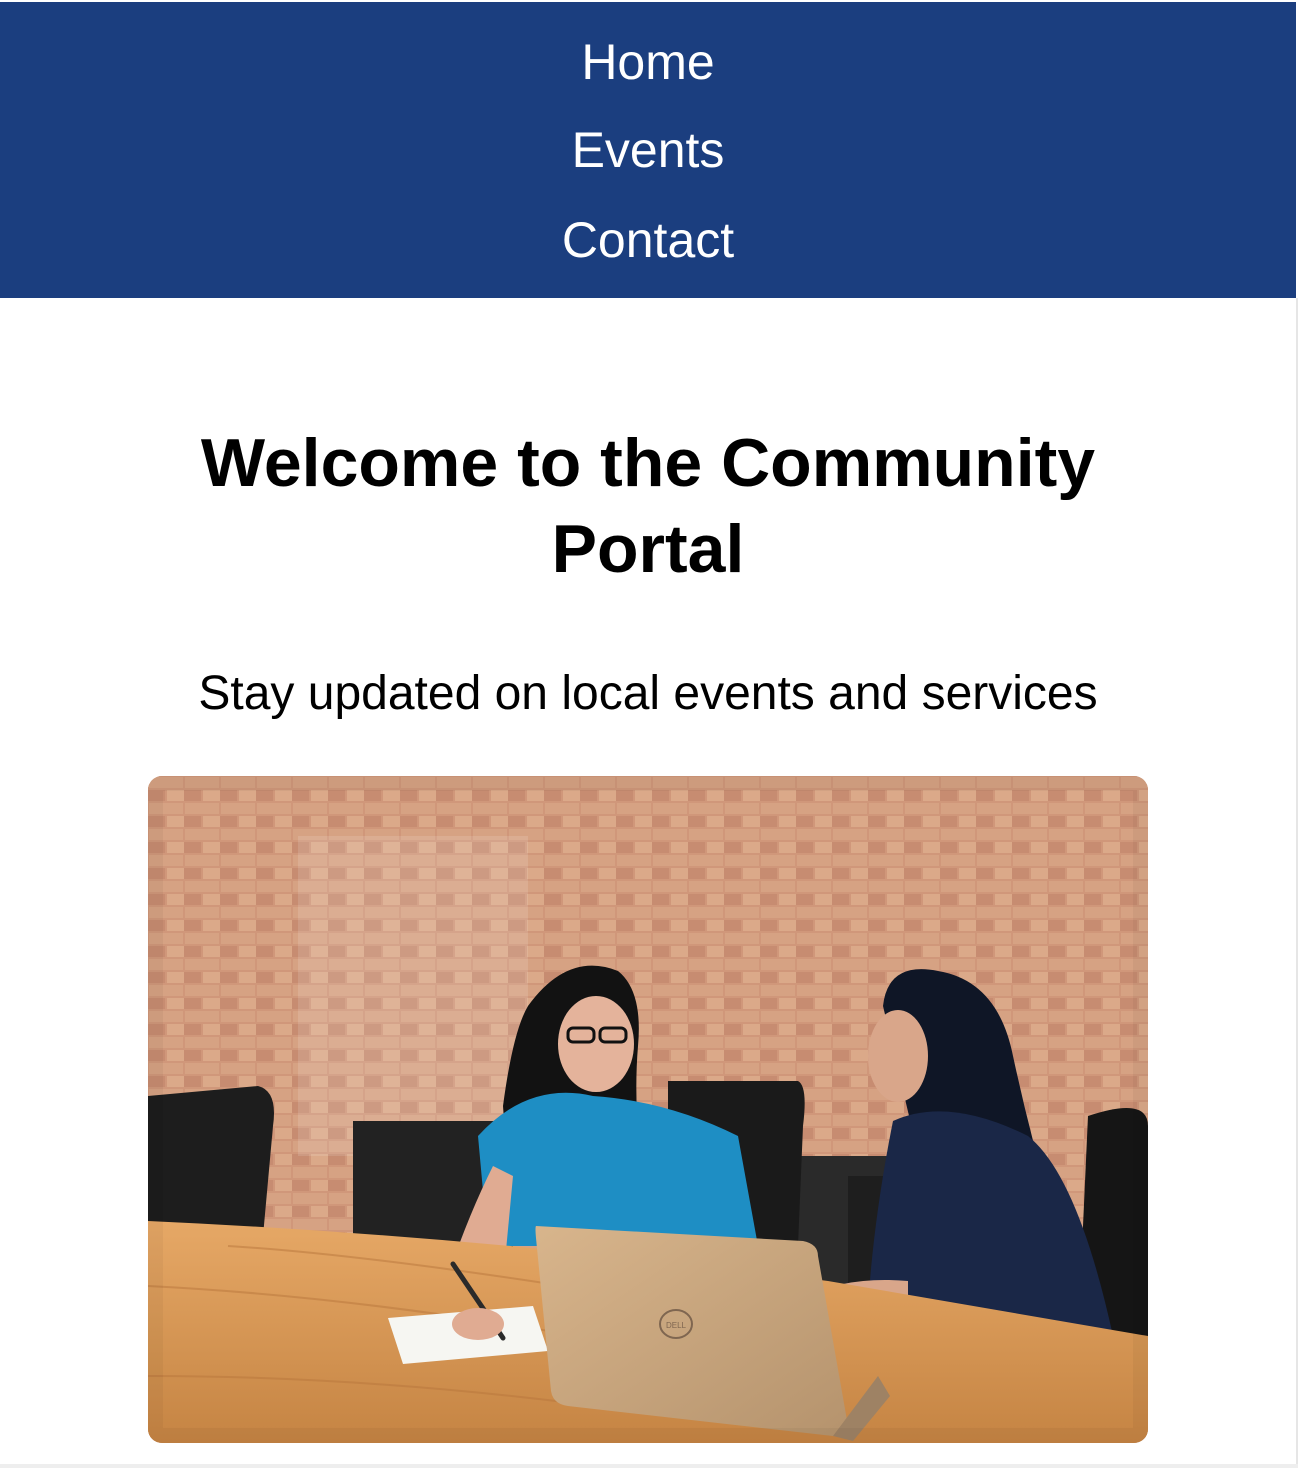 This screenshot has height=1468, width=1298. I want to click on face-left, so click(596, 1044).